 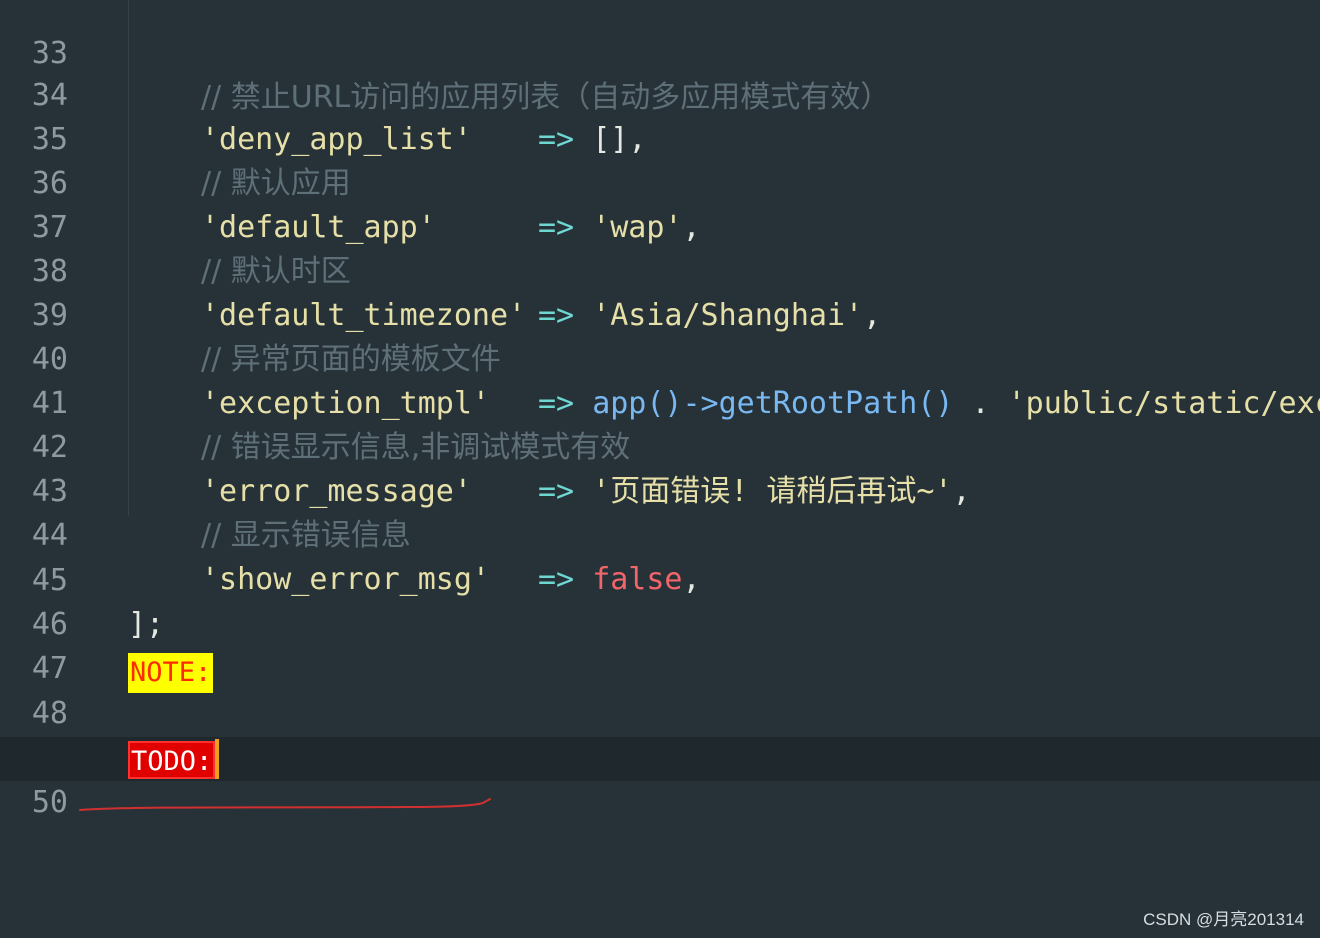 I want to click on text-cursor, so click(x=217, y=759).